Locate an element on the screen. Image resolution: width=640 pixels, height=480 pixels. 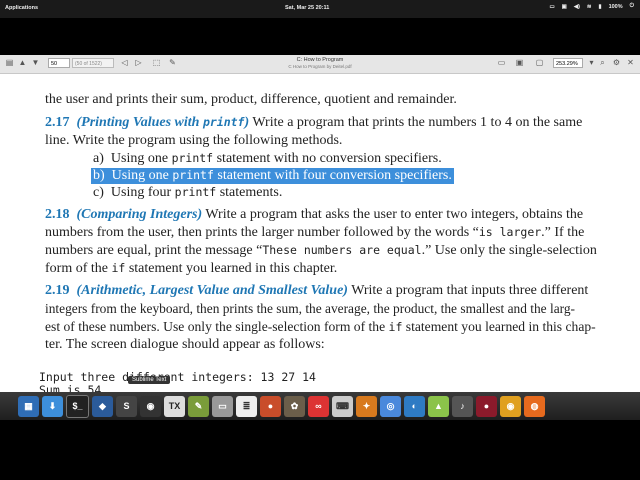
wifi-icon: ≋ is located at coordinates (589, 7).